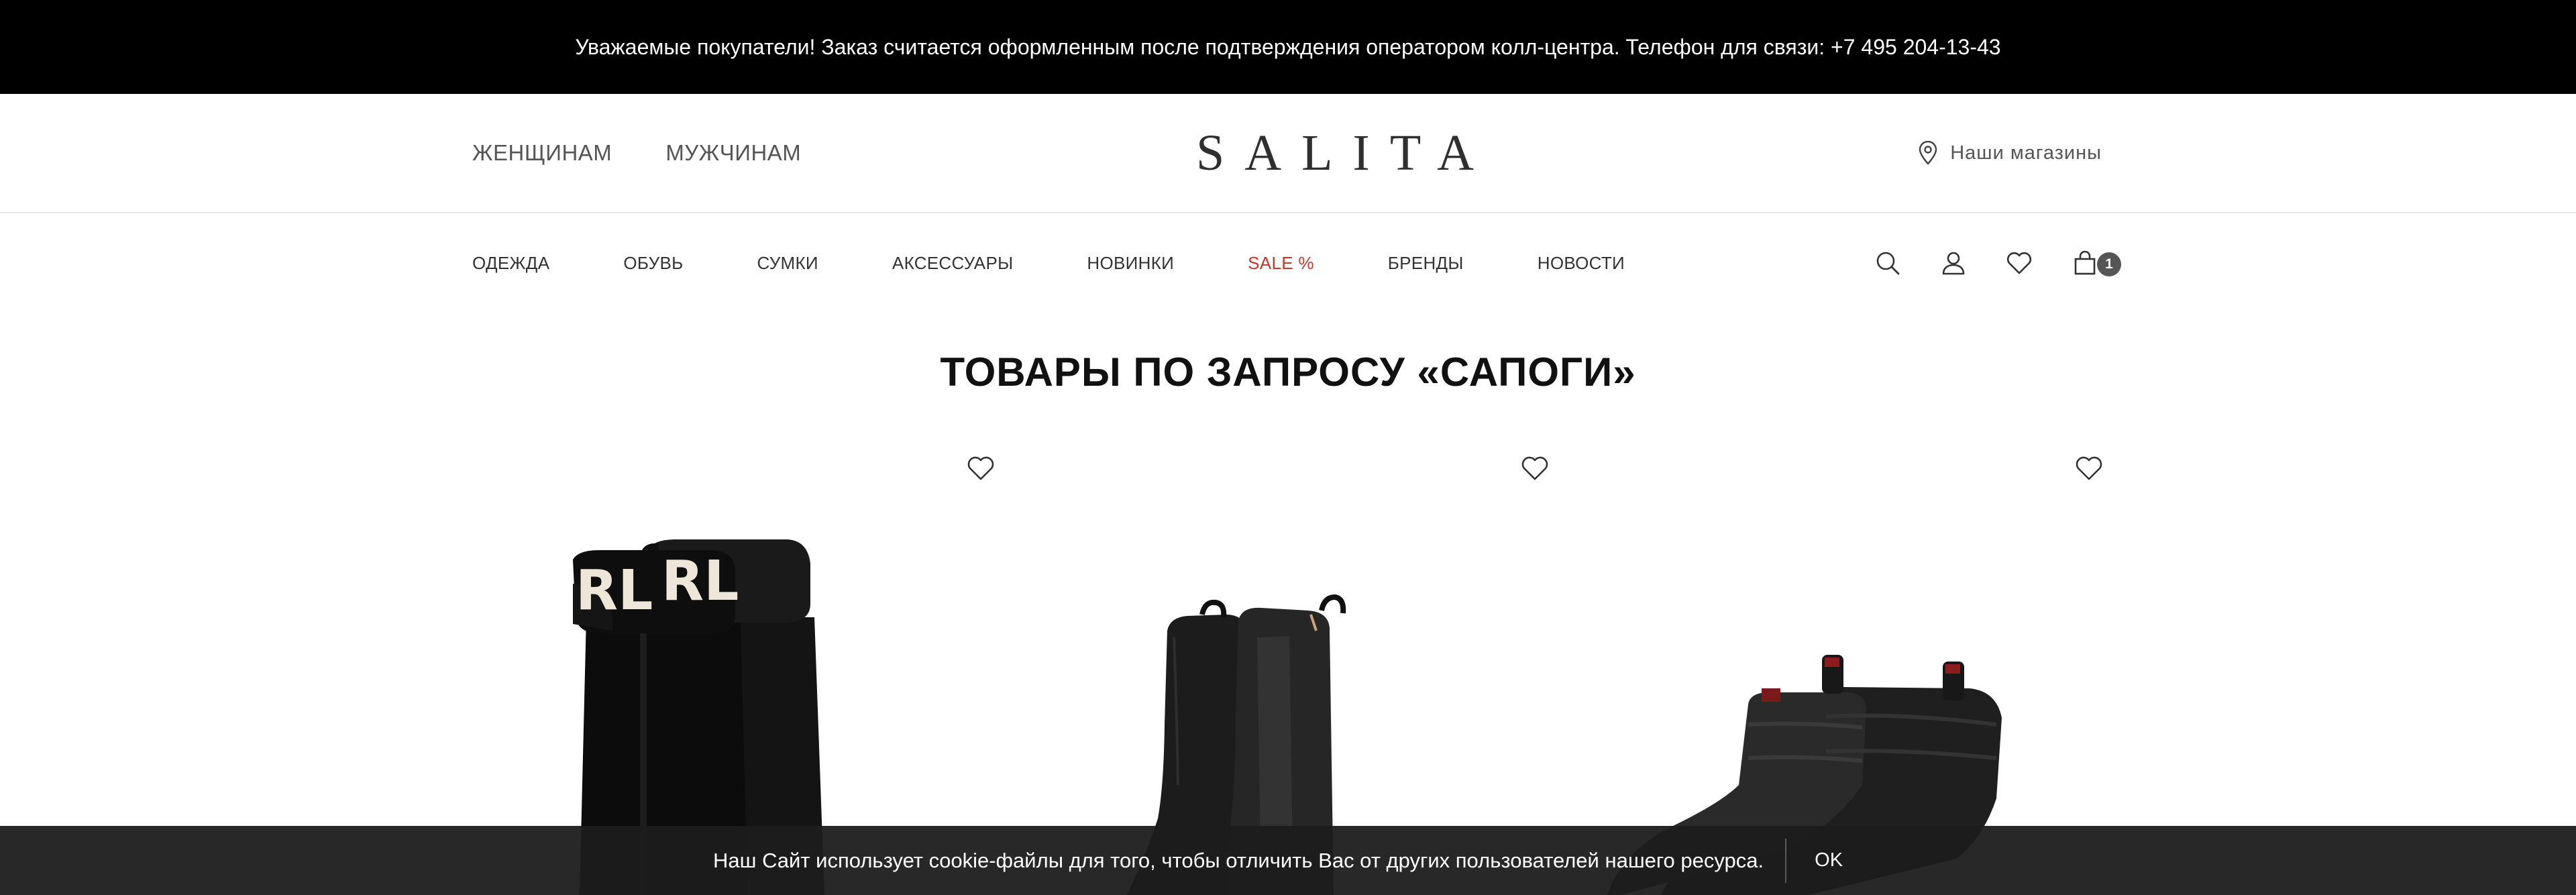  I want to click on category-bags: СУМКИ, so click(787, 263).